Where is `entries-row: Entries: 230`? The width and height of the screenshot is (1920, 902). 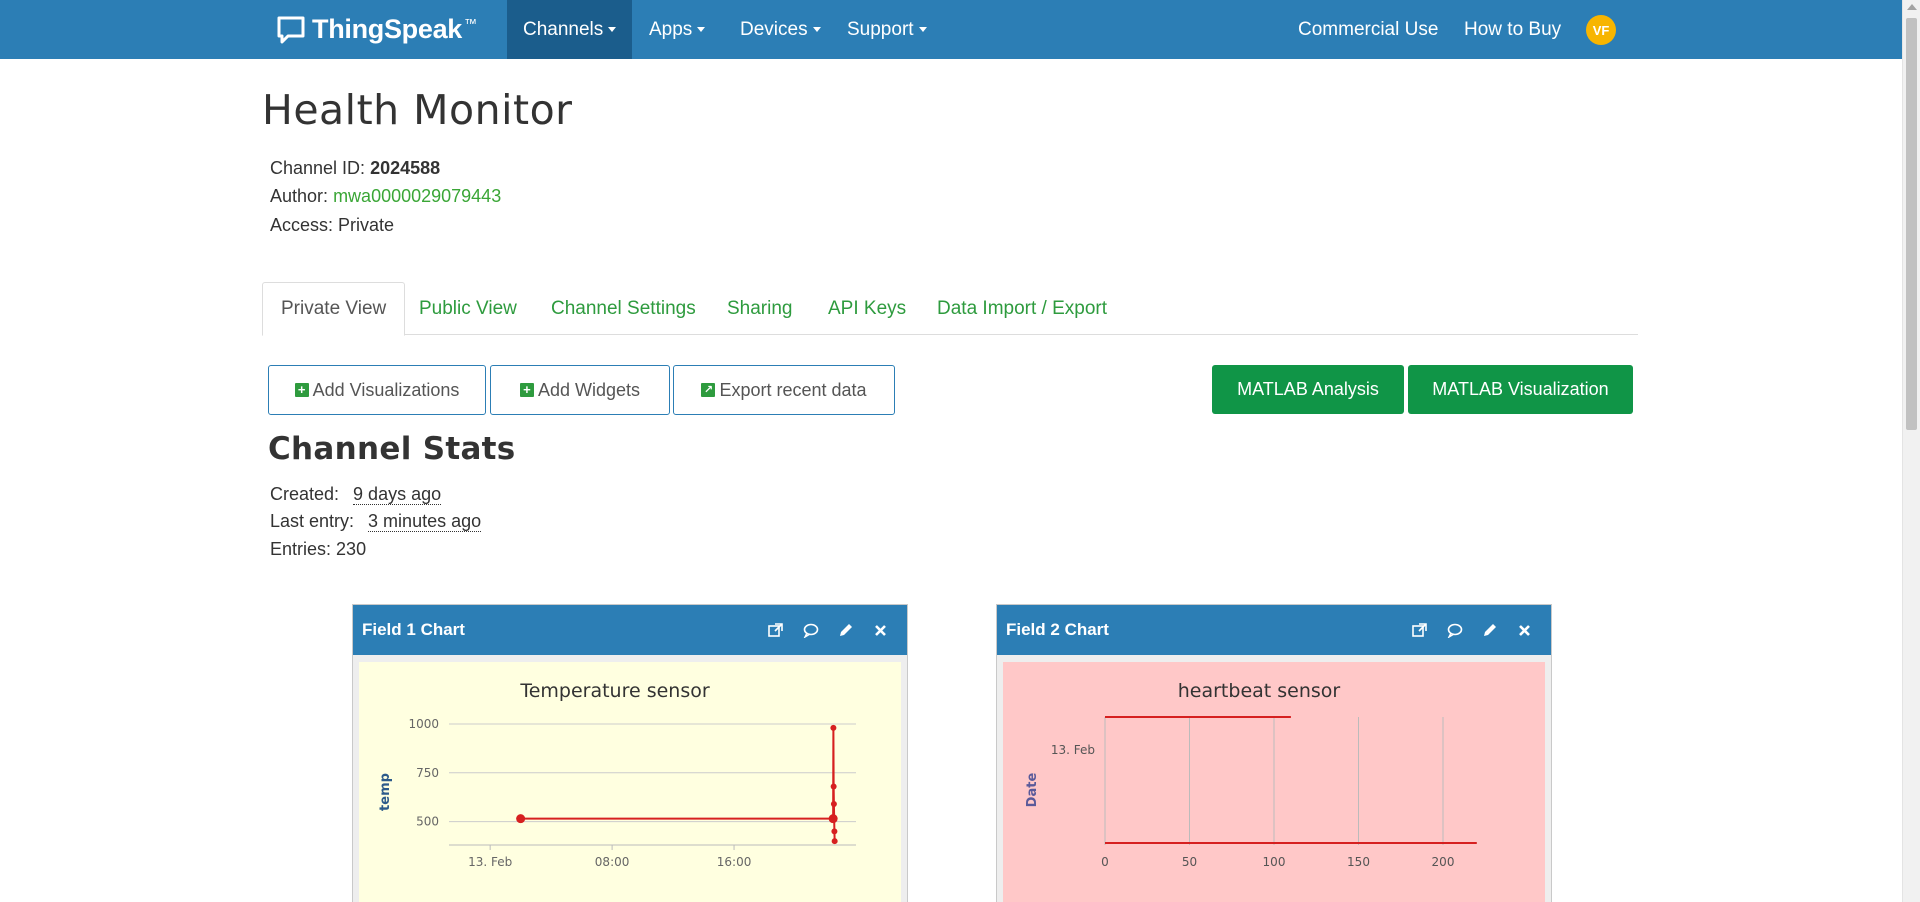
entries-row: Entries: 230 is located at coordinates (318, 549).